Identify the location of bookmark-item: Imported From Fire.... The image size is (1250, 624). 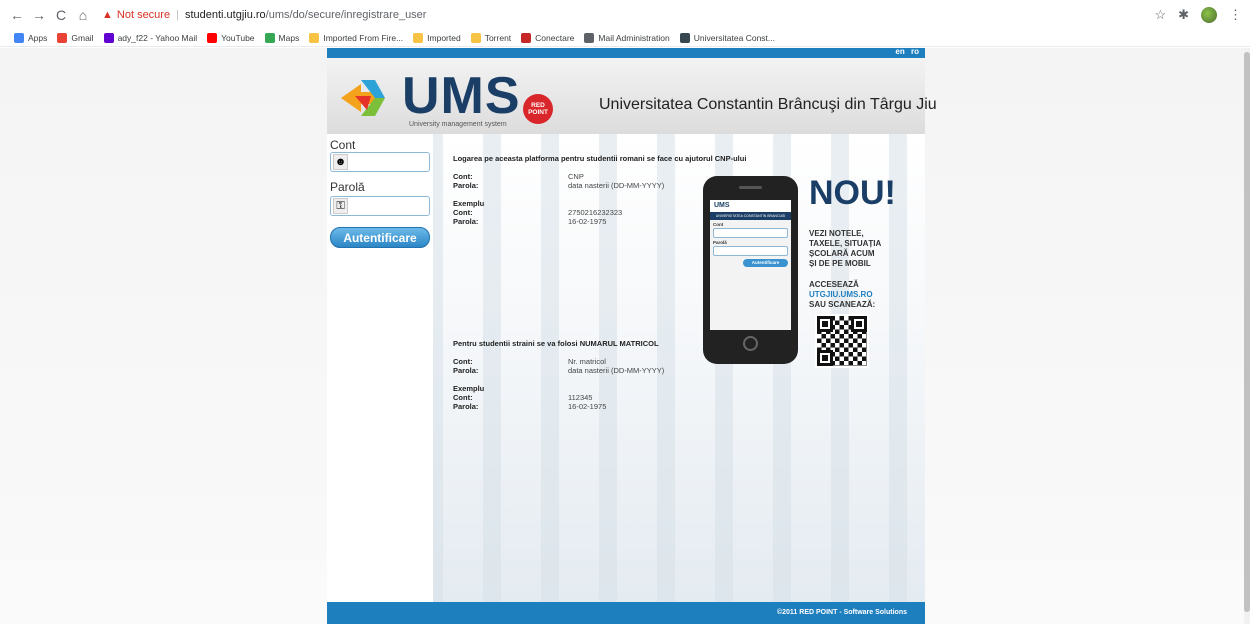
(356, 38).